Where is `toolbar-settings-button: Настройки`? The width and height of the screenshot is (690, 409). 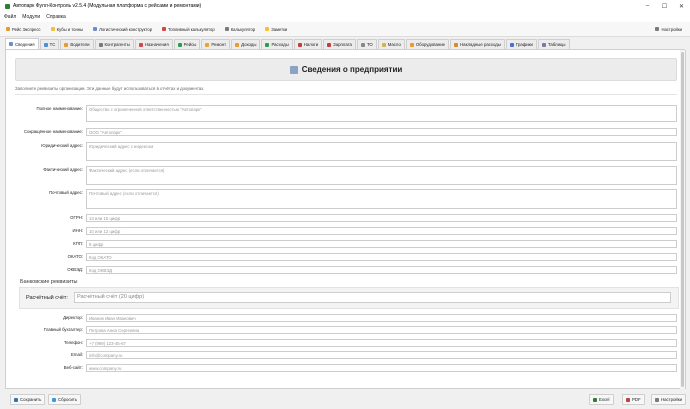
toolbar-settings-button: Настройки is located at coordinates (668, 29).